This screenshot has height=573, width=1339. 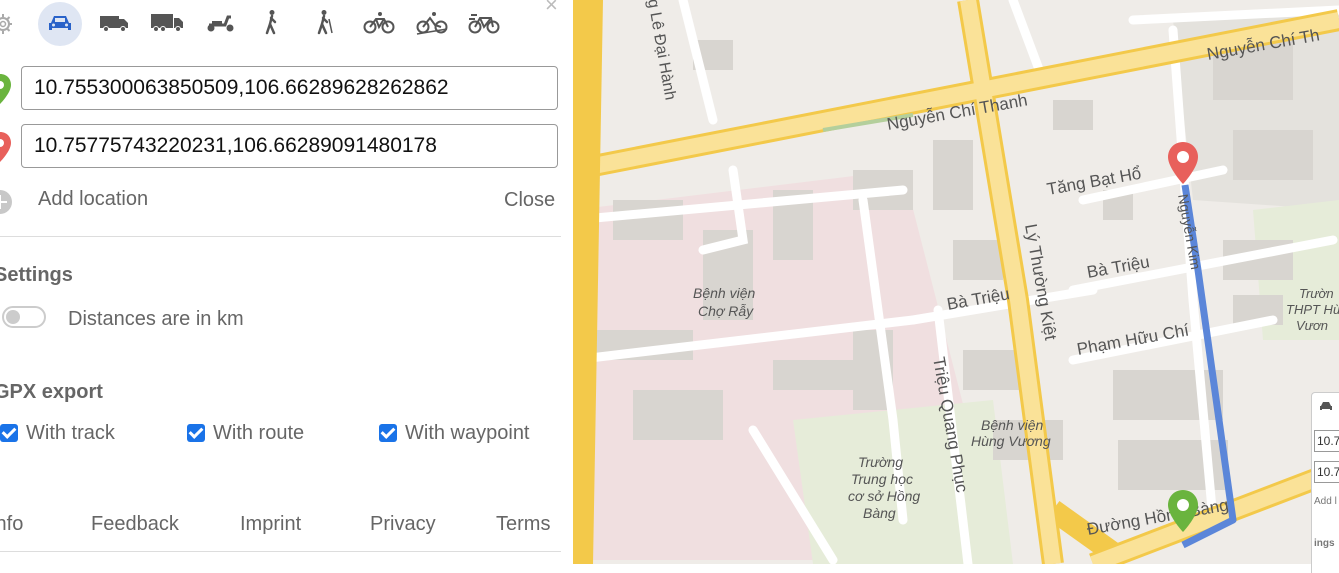 I want to click on scooter-icon, so click(x=220, y=24).